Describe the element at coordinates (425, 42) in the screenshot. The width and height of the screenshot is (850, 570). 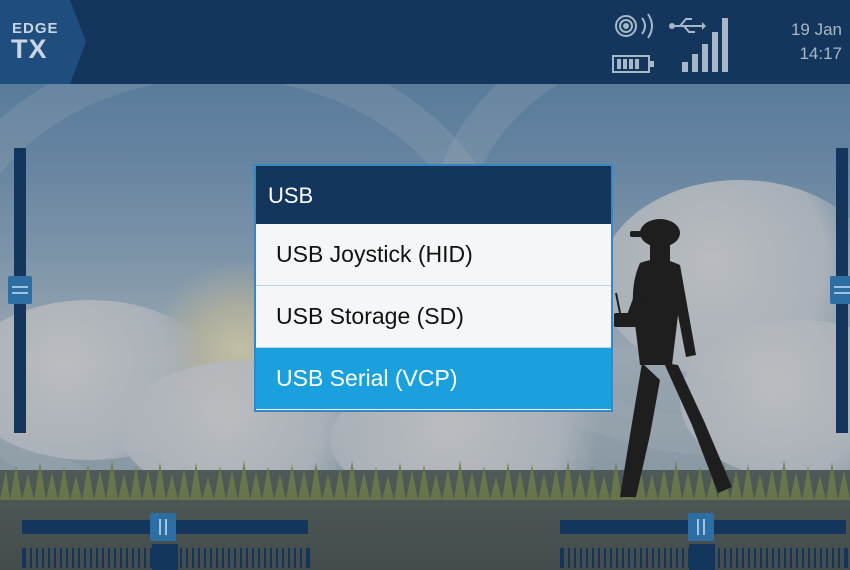
I see `top-status-bar: EDGE TX 19 Jan 14:17` at that location.